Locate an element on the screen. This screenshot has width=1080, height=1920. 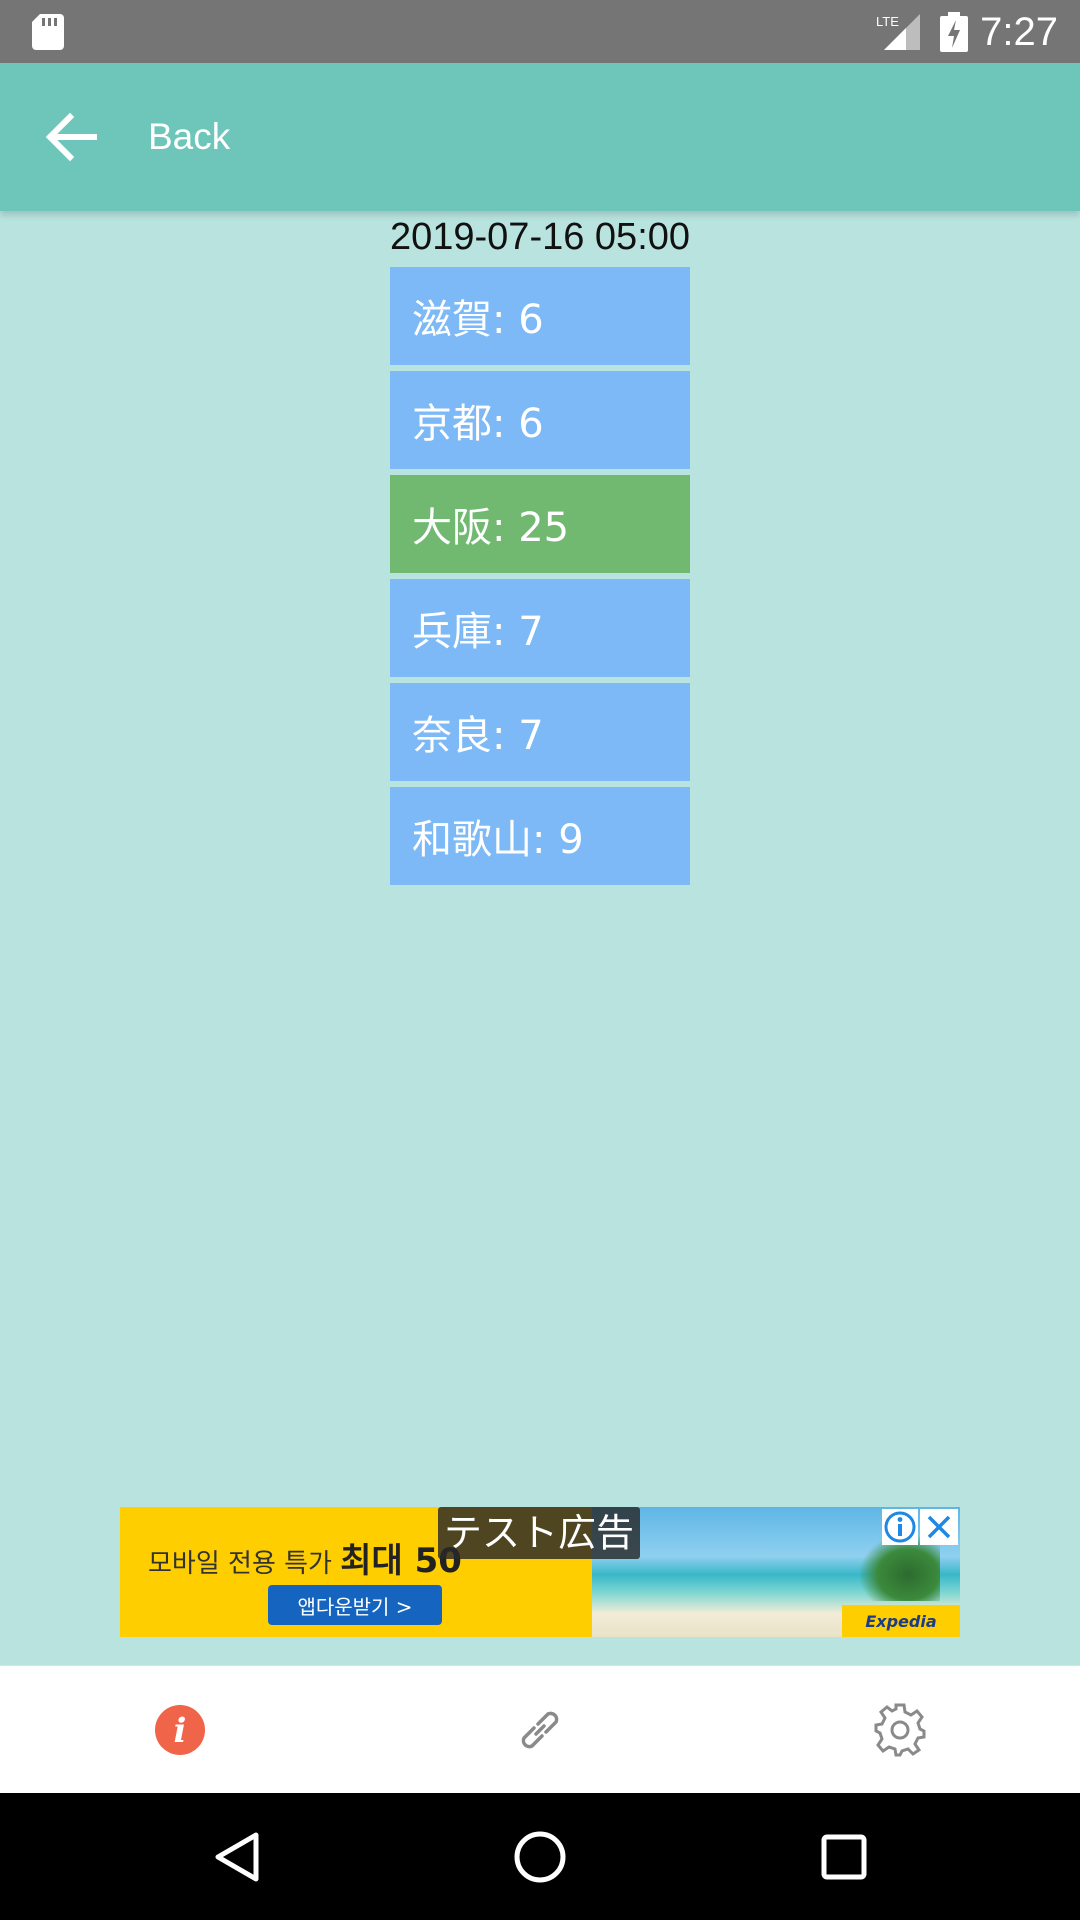
prefecture-item-wakayama: 和歌山: 9 is located at coordinates (540, 836).